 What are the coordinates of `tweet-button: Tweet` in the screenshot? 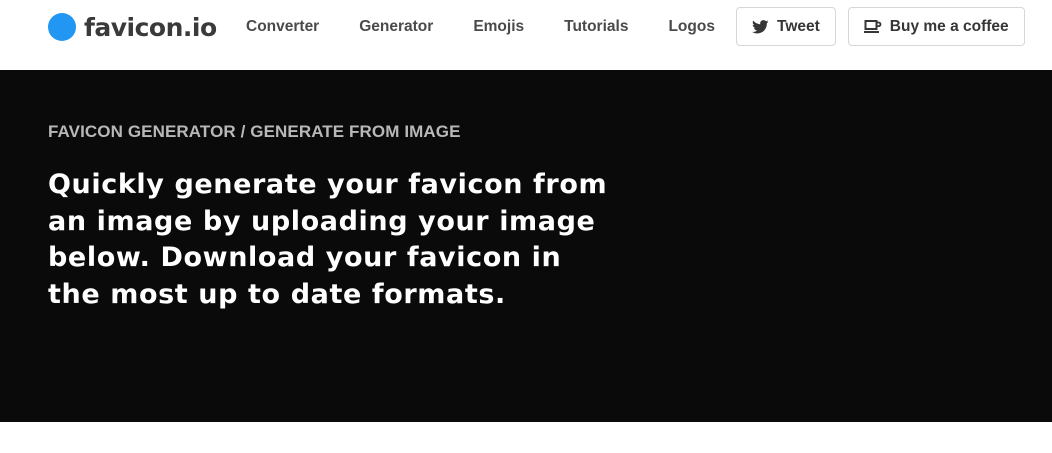 It's located at (786, 26).